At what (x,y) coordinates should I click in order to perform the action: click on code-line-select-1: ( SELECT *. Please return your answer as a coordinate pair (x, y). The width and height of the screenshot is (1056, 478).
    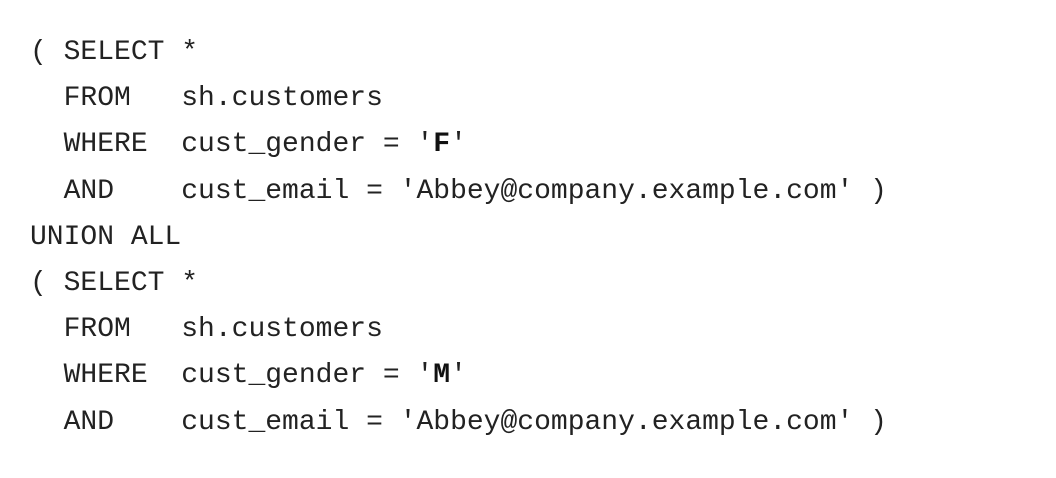
    Looking at the image, I should click on (458, 53).